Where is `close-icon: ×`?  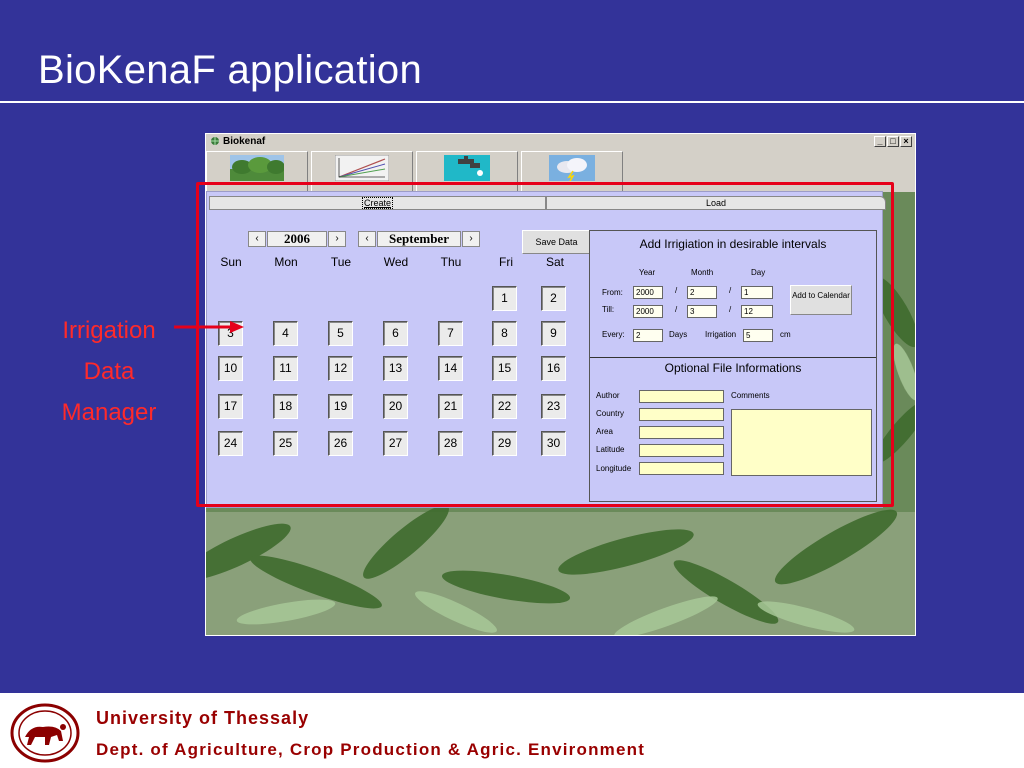
close-icon: × is located at coordinates (906, 141).